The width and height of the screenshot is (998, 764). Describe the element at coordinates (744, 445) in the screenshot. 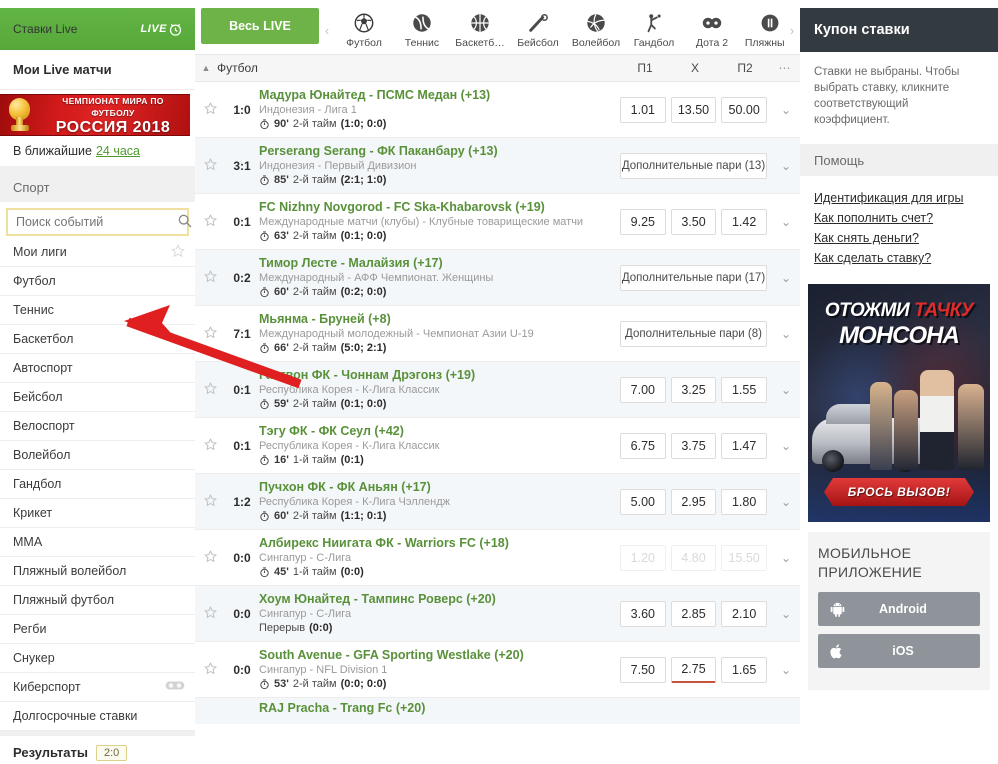

I see `odd-p2: 1.47` at that location.